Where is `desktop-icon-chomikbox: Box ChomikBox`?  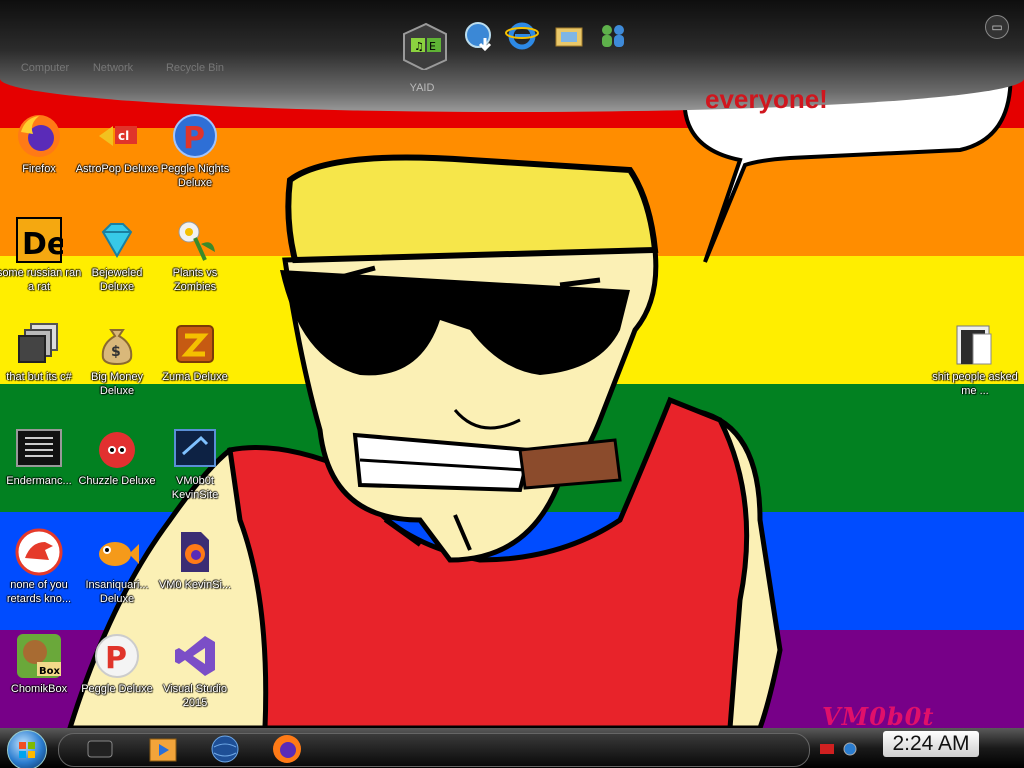 desktop-icon-chomikbox: Box ChomikBox is located at coordinates (41, 664).